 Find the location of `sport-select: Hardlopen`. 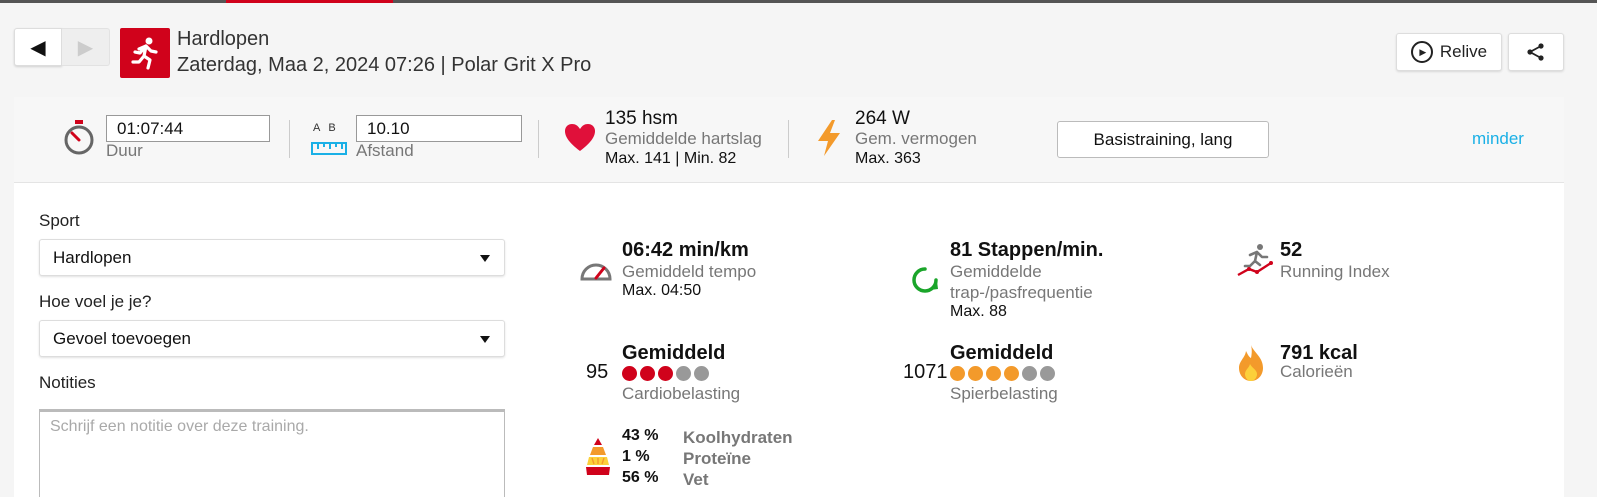

sport-select: Hardlopen is located at coordinates (272, 257).